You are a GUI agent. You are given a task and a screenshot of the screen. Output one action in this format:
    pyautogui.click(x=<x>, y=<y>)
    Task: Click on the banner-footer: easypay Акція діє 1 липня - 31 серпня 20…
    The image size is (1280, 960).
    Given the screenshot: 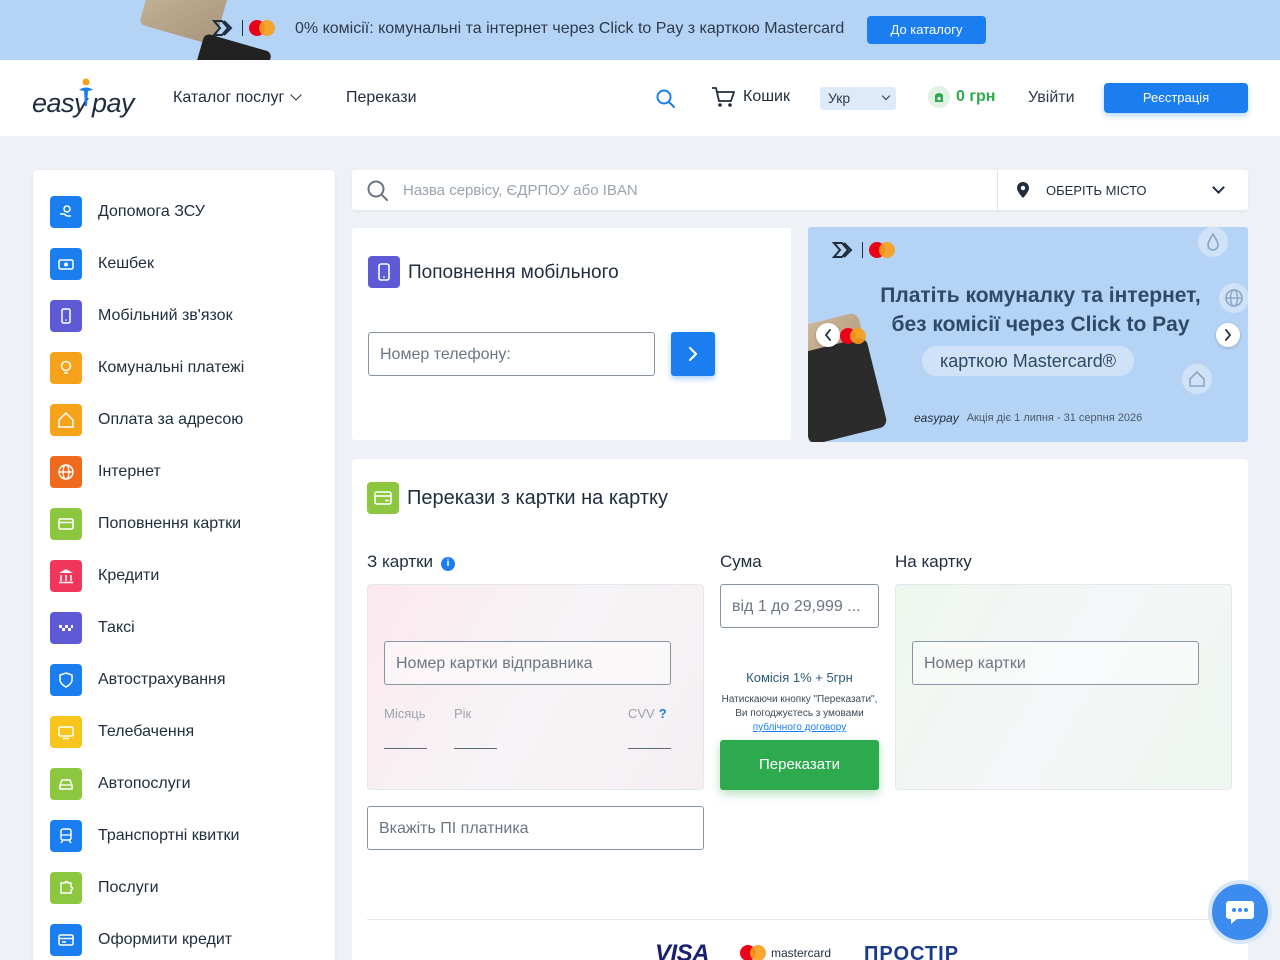 What is the action you would take?
    pyautogui.click(x=1028, y=418)
    